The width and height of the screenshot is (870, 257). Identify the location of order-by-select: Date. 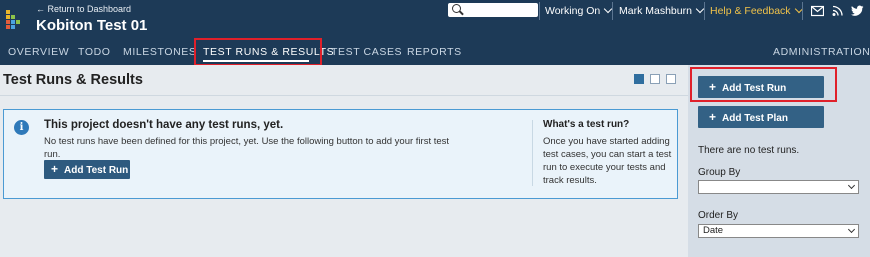
(778, 231).